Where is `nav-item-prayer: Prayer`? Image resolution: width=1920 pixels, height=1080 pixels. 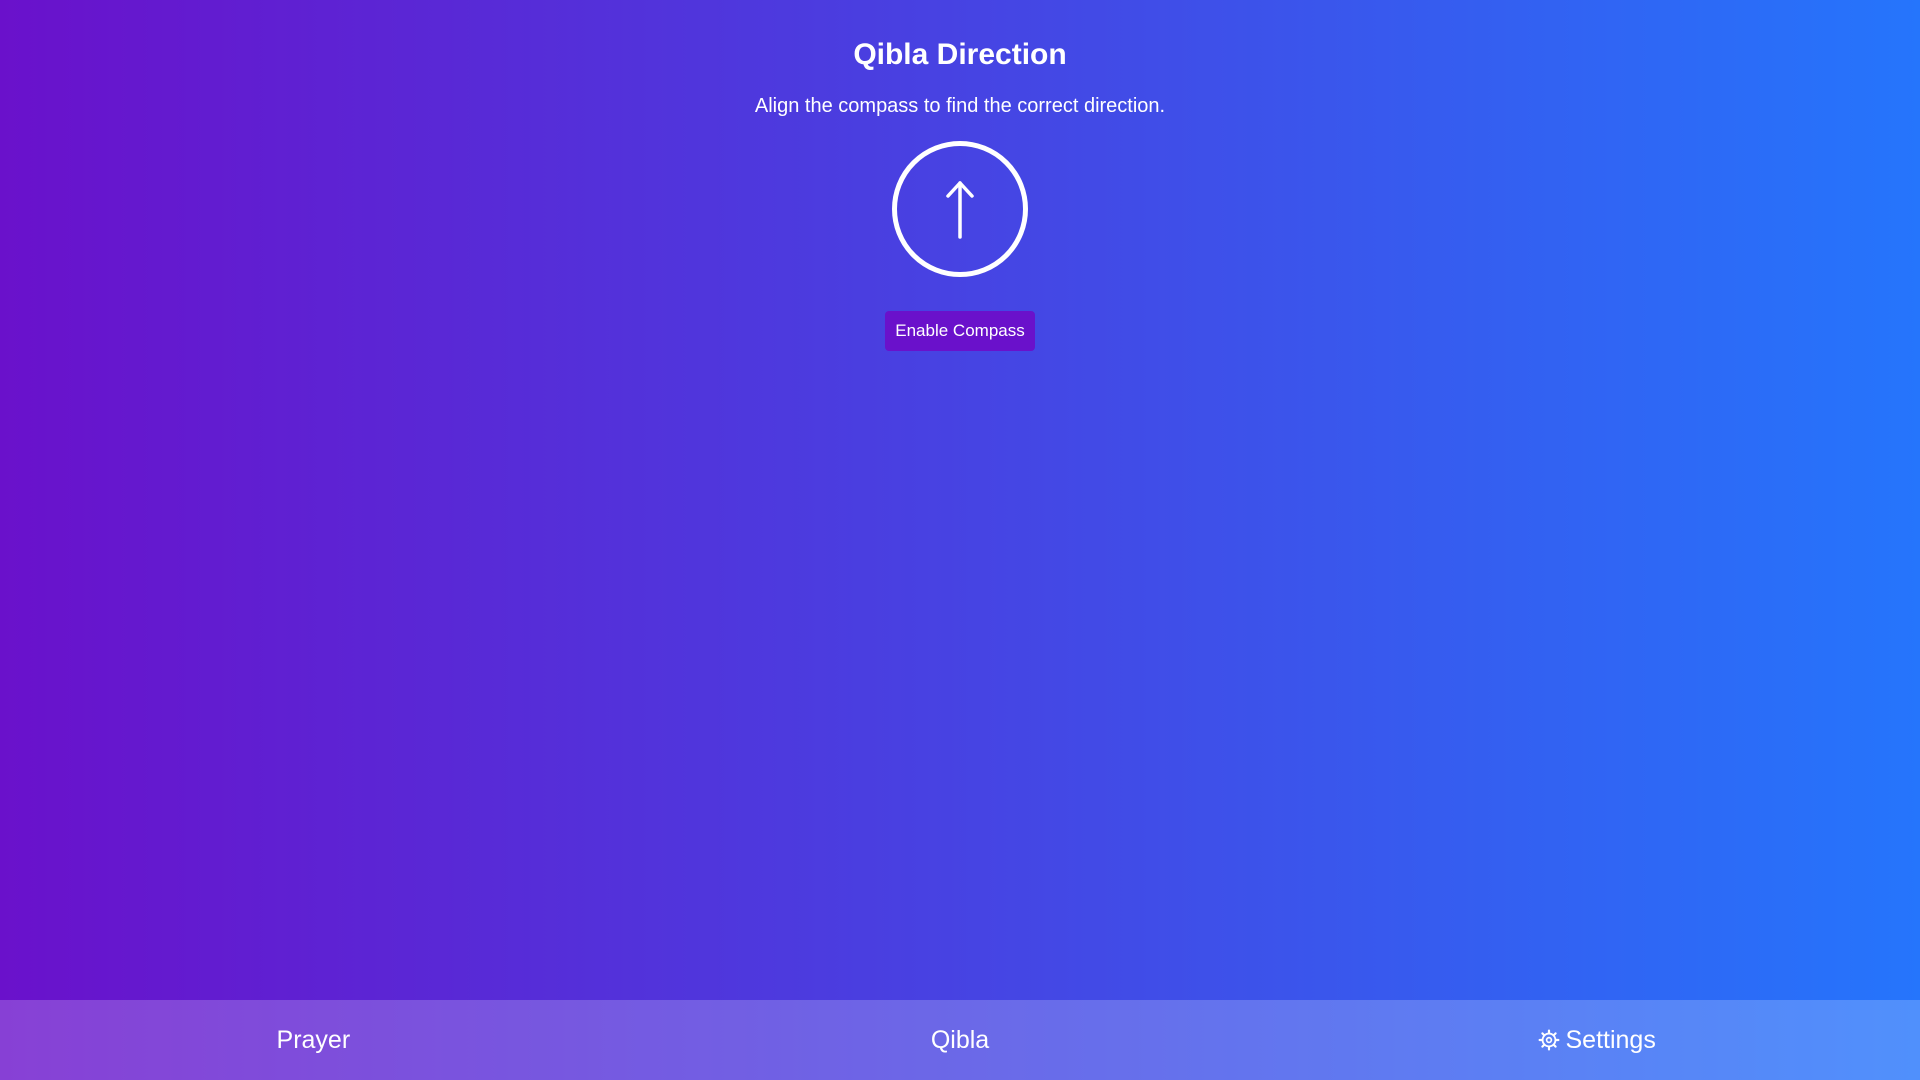
nav-item-prayer: Prayer is located at coordinates (323, 1040).